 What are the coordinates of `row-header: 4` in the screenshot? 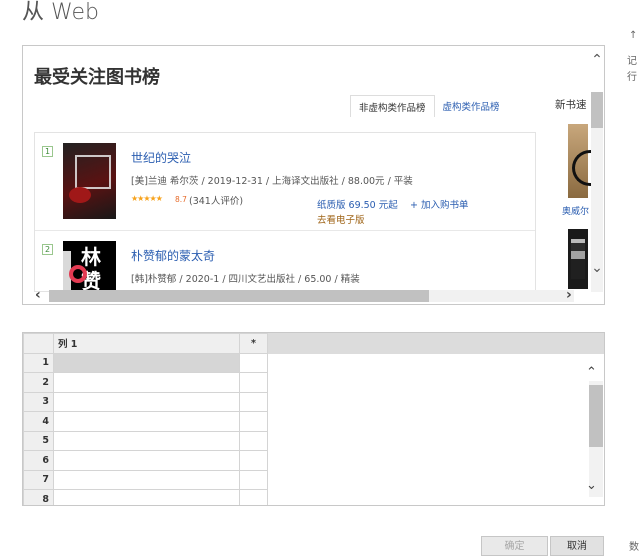 It's located at (38, 421).